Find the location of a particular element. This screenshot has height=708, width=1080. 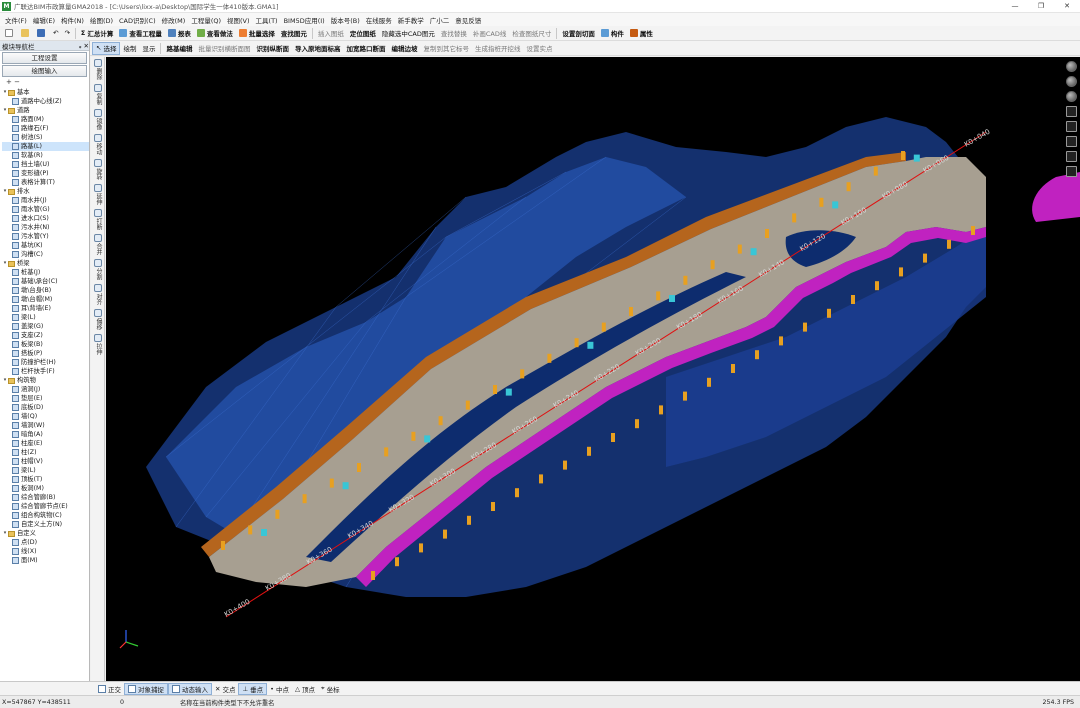

check-size-button: 检查图纸尺寸 is located at coordinates (531, 33).